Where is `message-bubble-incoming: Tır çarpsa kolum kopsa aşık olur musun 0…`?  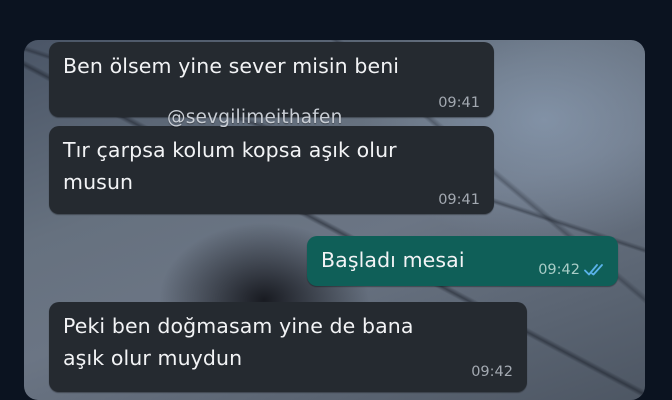 message-bubble-incoming: Tır çarpsa kolum kopsa aşık olur musun 0… is located at coordinates (271, 170).